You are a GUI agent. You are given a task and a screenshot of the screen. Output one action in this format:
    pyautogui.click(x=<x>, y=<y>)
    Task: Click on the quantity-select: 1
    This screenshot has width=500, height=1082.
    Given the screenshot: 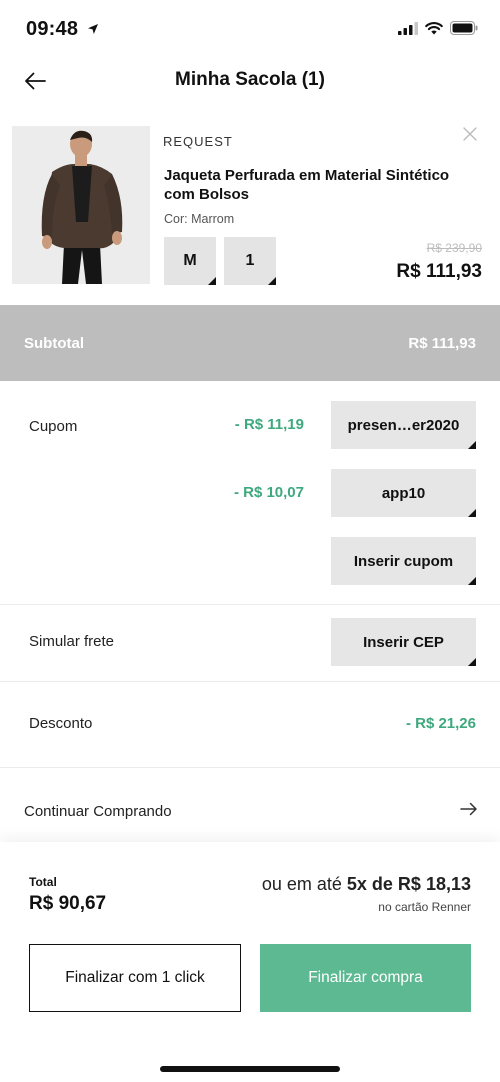 What is the action you would take?
    pyautogui.click(x=250, y=261)
    